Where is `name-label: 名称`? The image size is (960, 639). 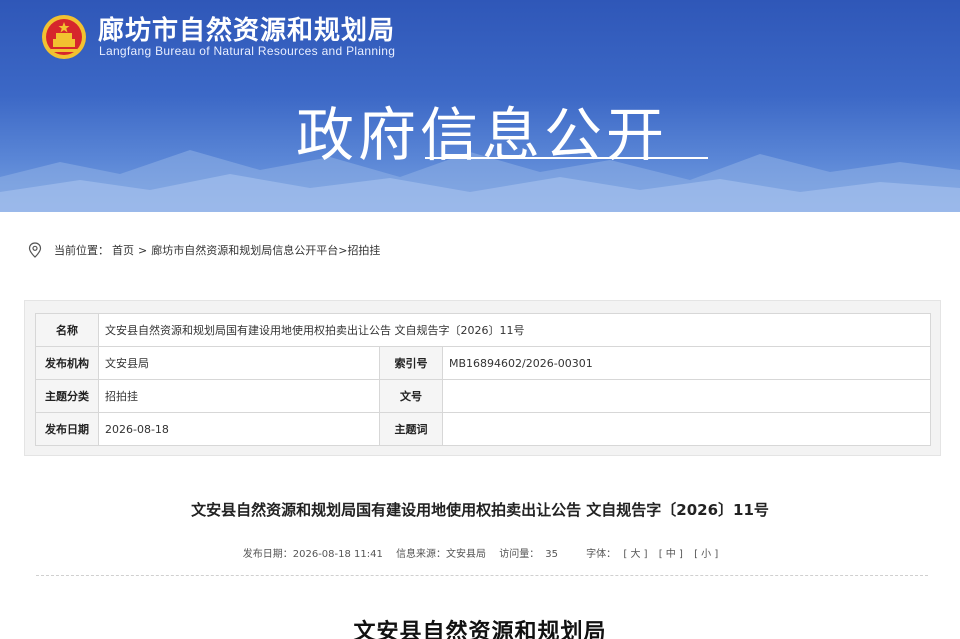 name-label: 名称 is located at coordinates (67, 330).